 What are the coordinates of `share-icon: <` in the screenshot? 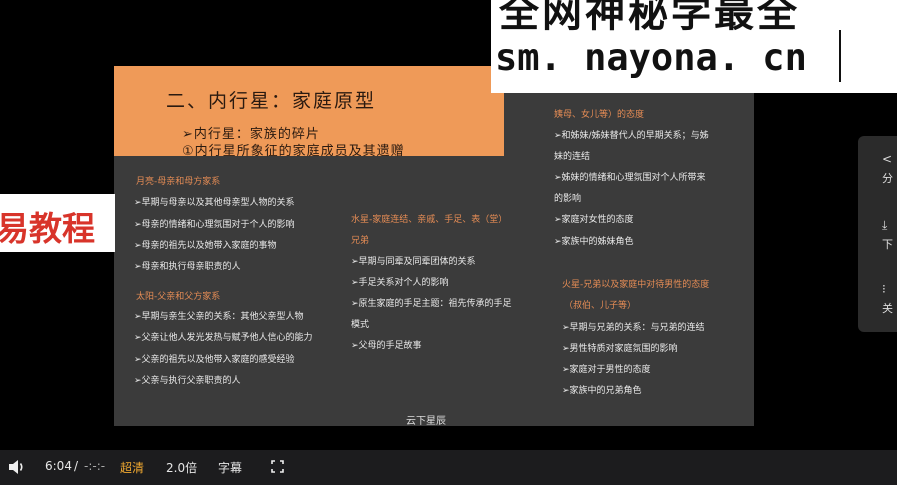 It's located at (887, 159).